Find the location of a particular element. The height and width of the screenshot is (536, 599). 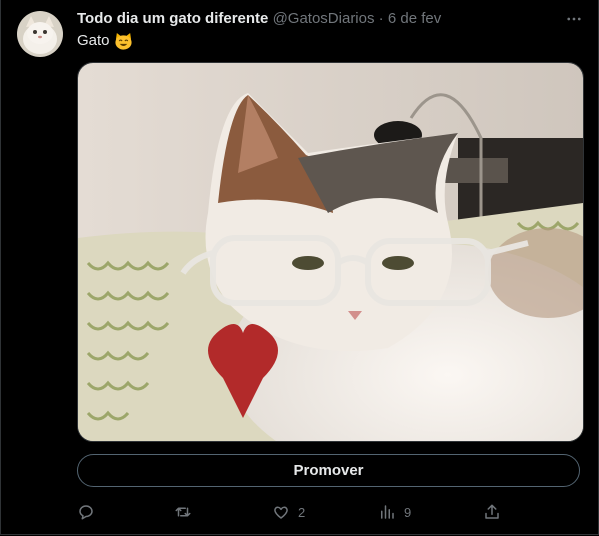

views-button: 9 is located at coordinates (394, 512).